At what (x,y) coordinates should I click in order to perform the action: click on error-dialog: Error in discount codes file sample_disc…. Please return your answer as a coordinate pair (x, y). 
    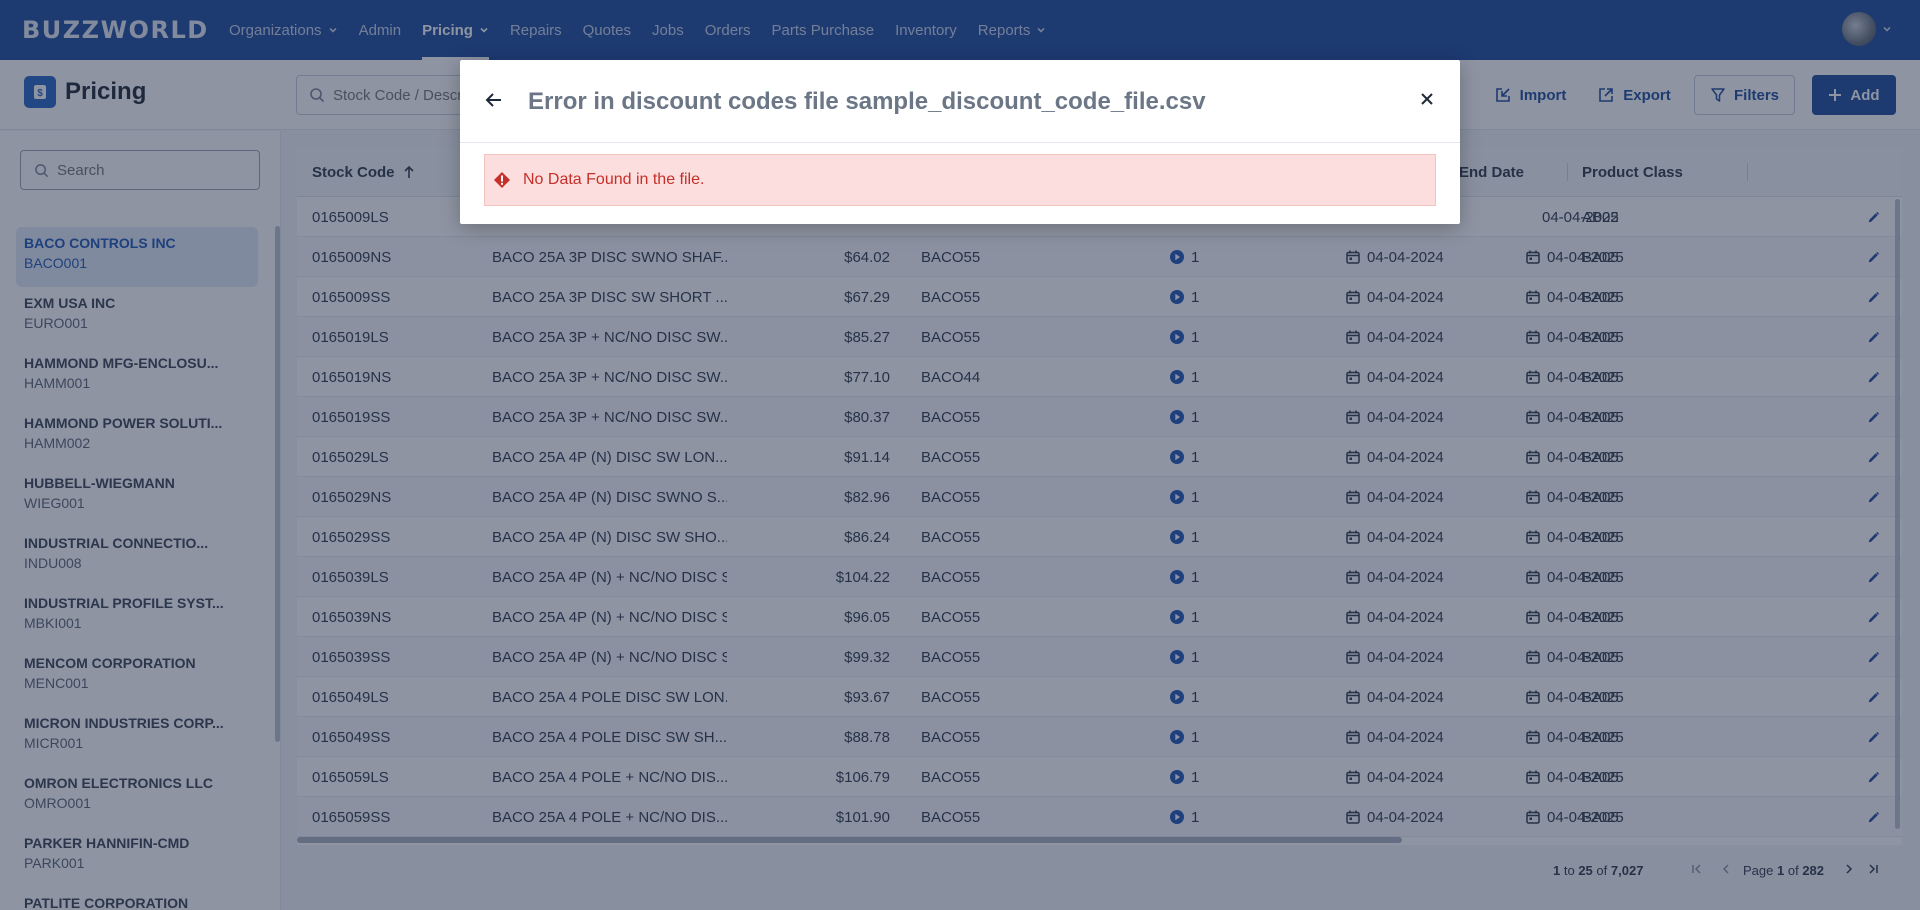
    Looking at the image, I should click on (960, 142).